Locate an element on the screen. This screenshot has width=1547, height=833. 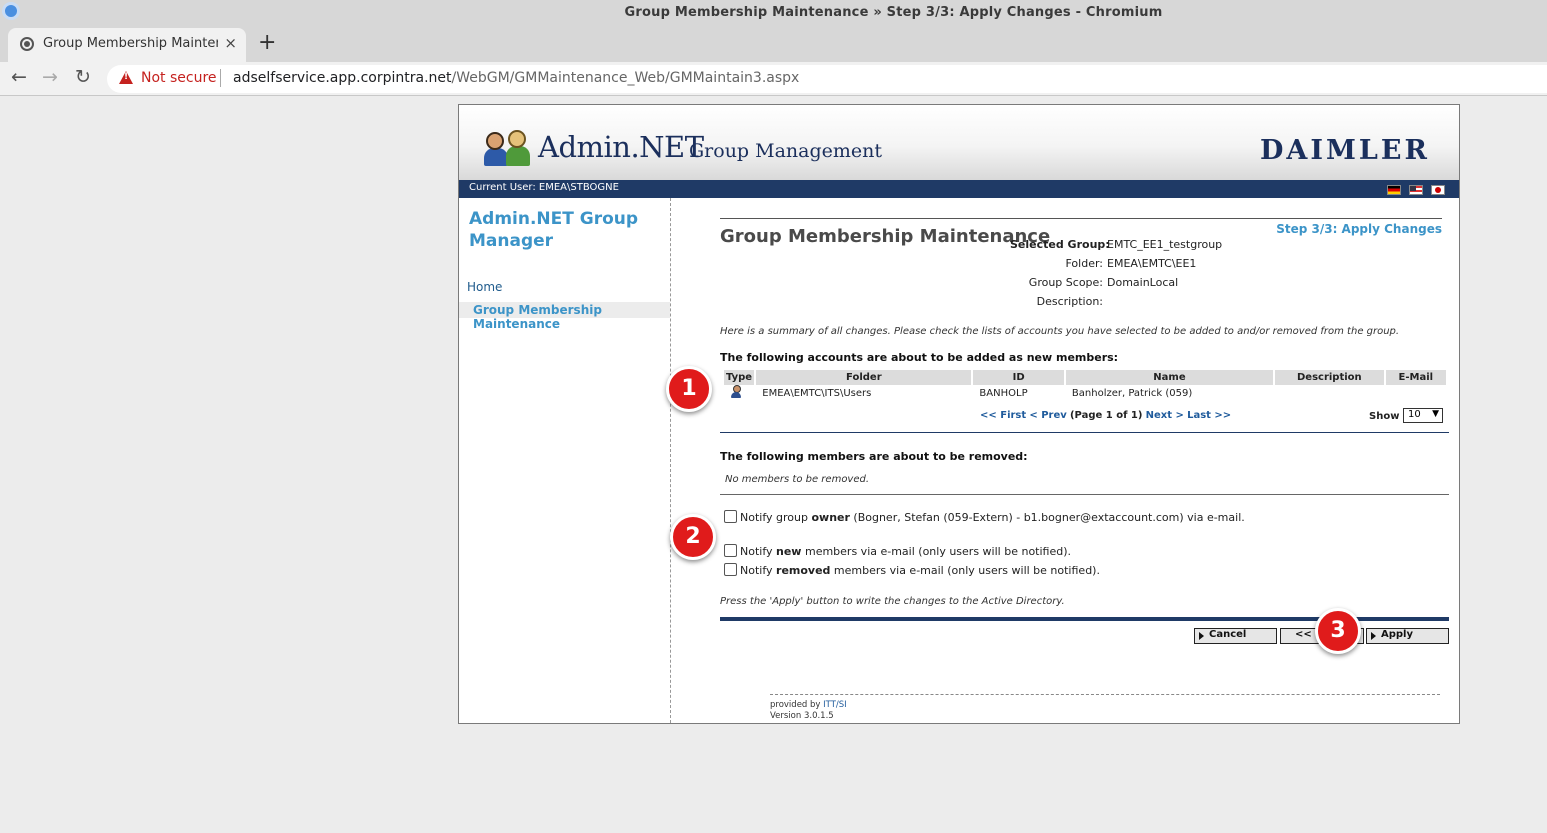
pager-last-link: Last >> is located at coordinates (1209, 415).